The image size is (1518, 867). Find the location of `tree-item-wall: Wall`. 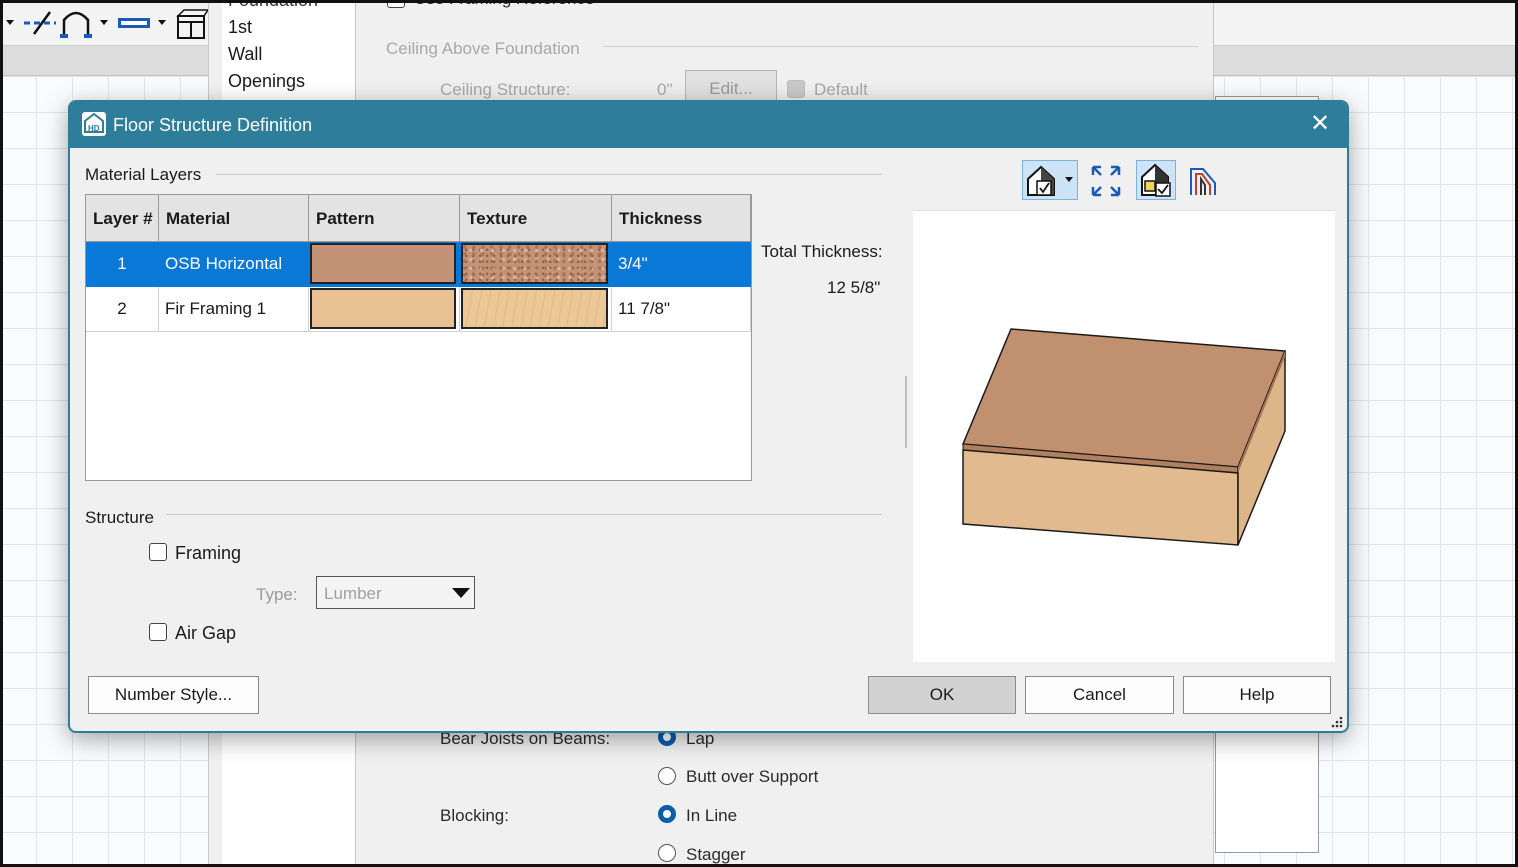

tree-item-wall: Wall is located at coordinates (245, 54).